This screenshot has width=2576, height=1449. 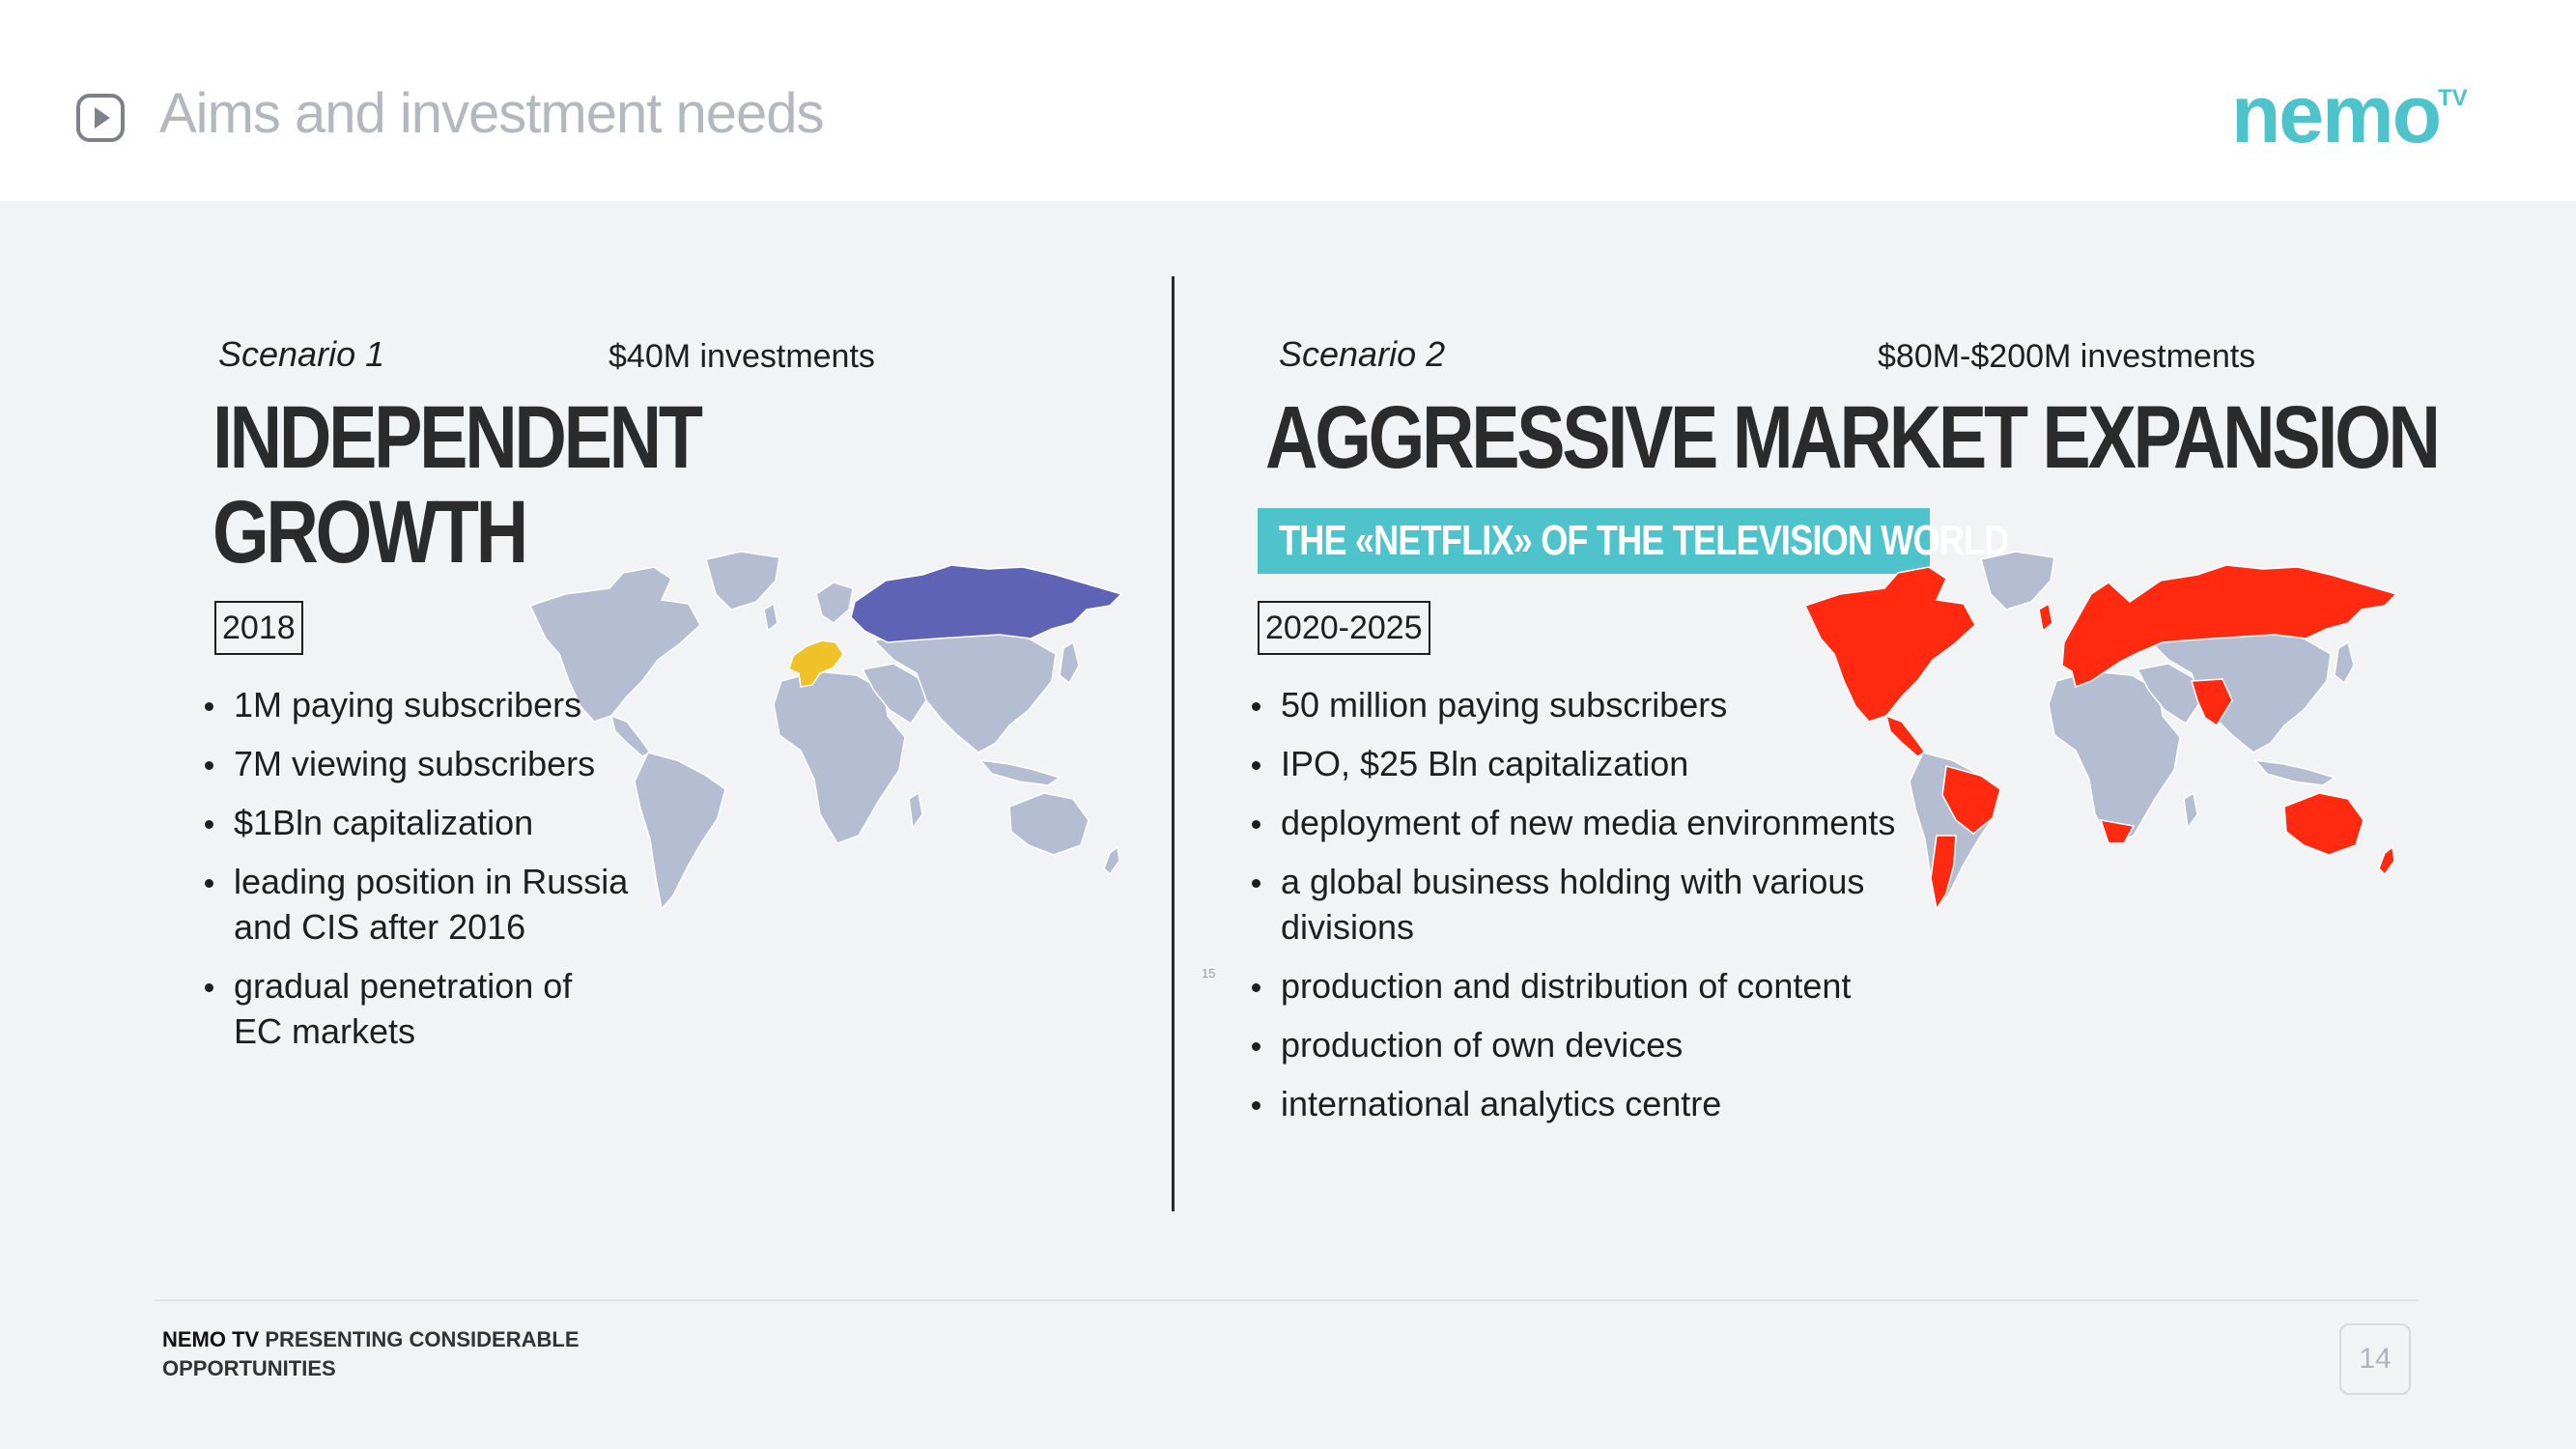 I want to click on scenario2-bullet: production of own devices, so click(x=1590, y=1044).